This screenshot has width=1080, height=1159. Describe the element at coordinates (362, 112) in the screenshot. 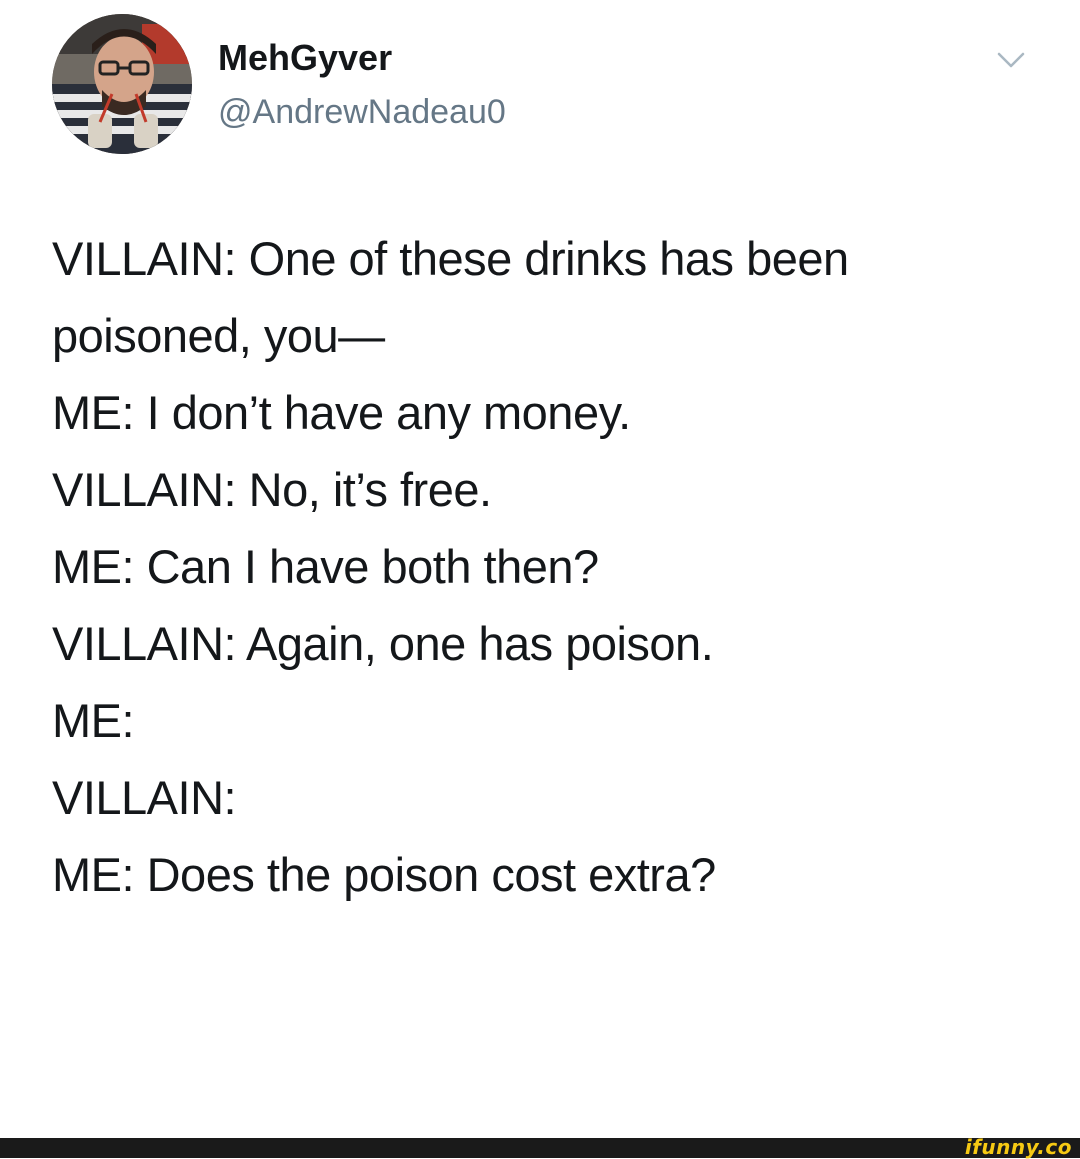

I see `author-handle: @AndrewNadeau0` at that location.